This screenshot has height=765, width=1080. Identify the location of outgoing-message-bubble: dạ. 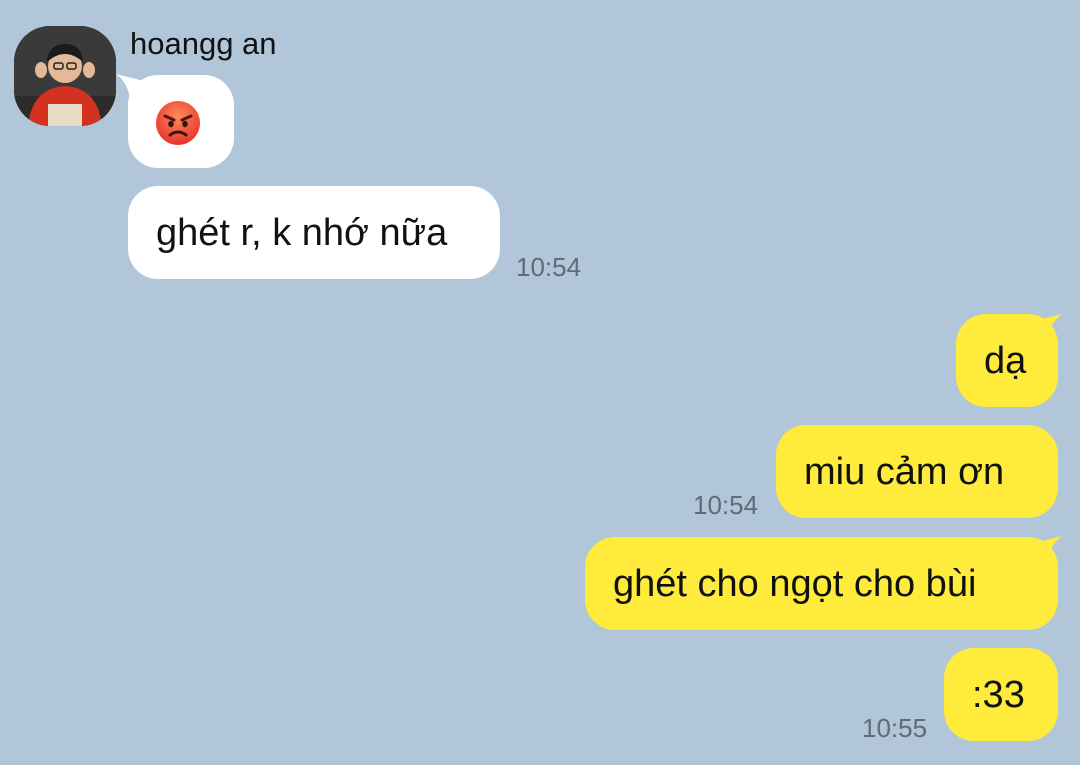
(1007, 360).